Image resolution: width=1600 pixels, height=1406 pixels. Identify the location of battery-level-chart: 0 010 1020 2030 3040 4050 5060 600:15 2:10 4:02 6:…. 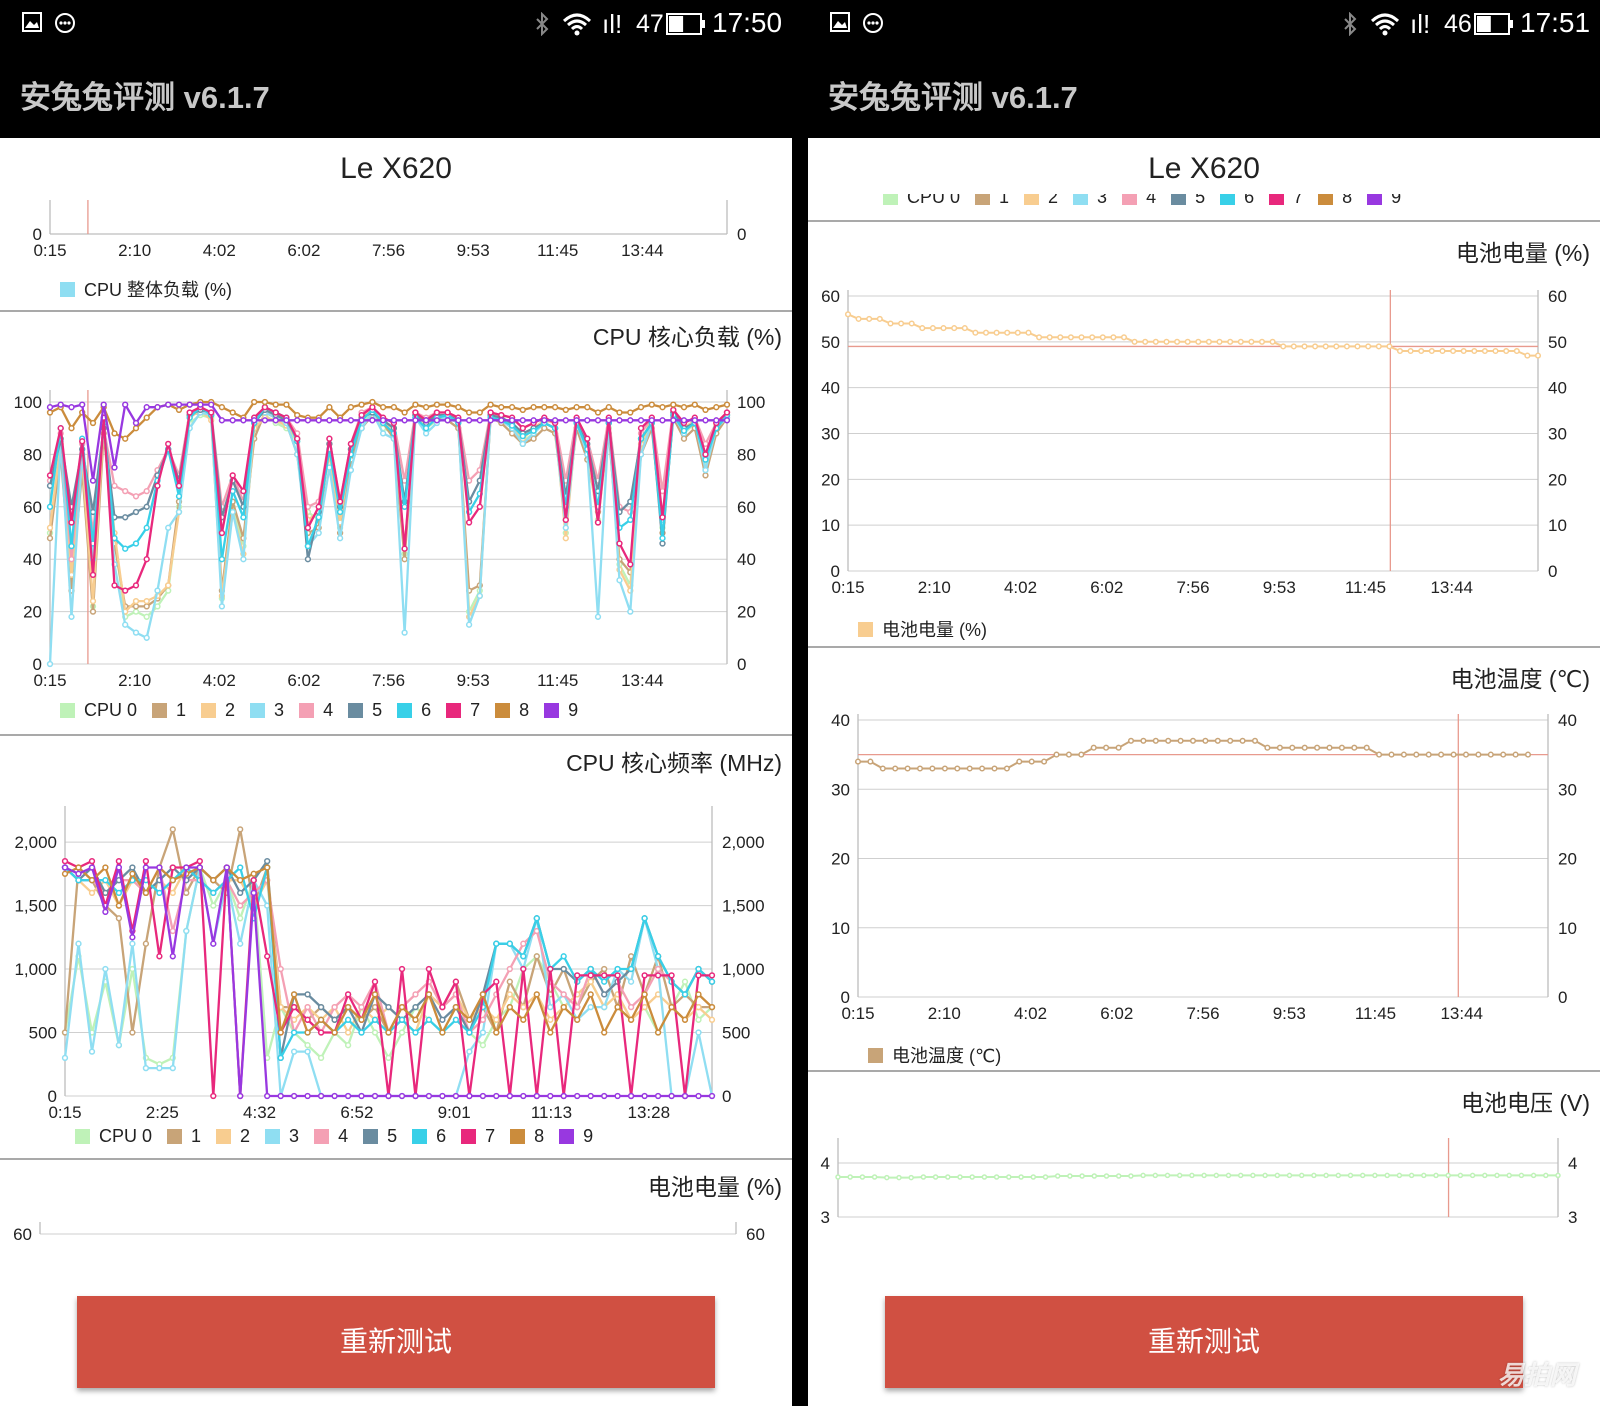
(1194, 442).